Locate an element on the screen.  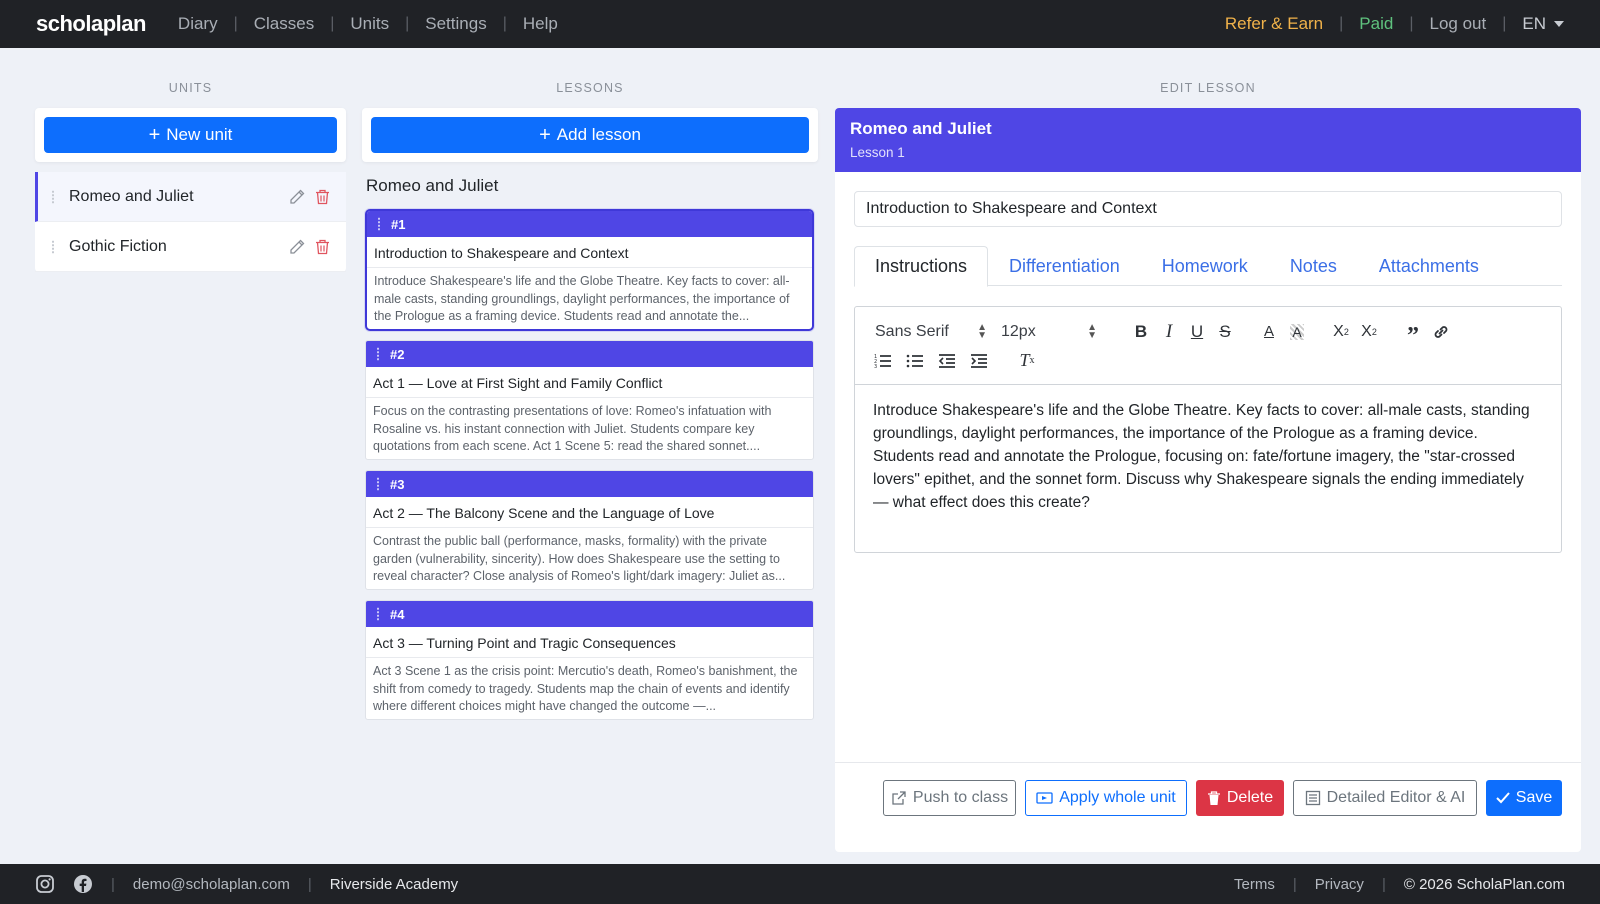
brand-logo: scholaplan is located at coordinates (91, 24).